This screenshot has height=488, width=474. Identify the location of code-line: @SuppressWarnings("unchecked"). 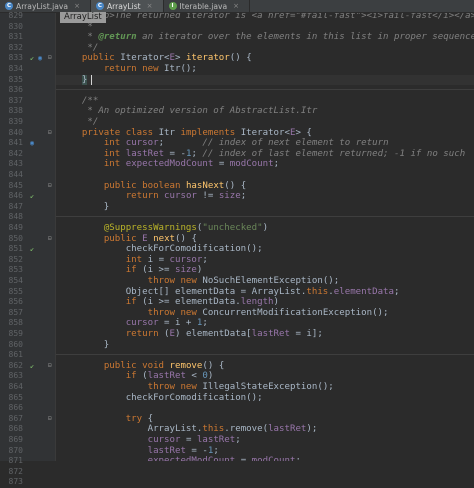
(164, 228).